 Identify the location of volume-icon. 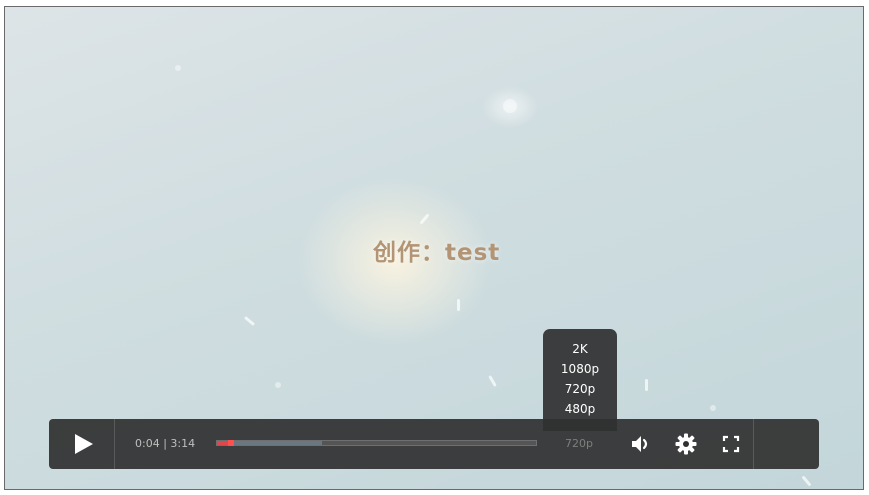
(640, 444).